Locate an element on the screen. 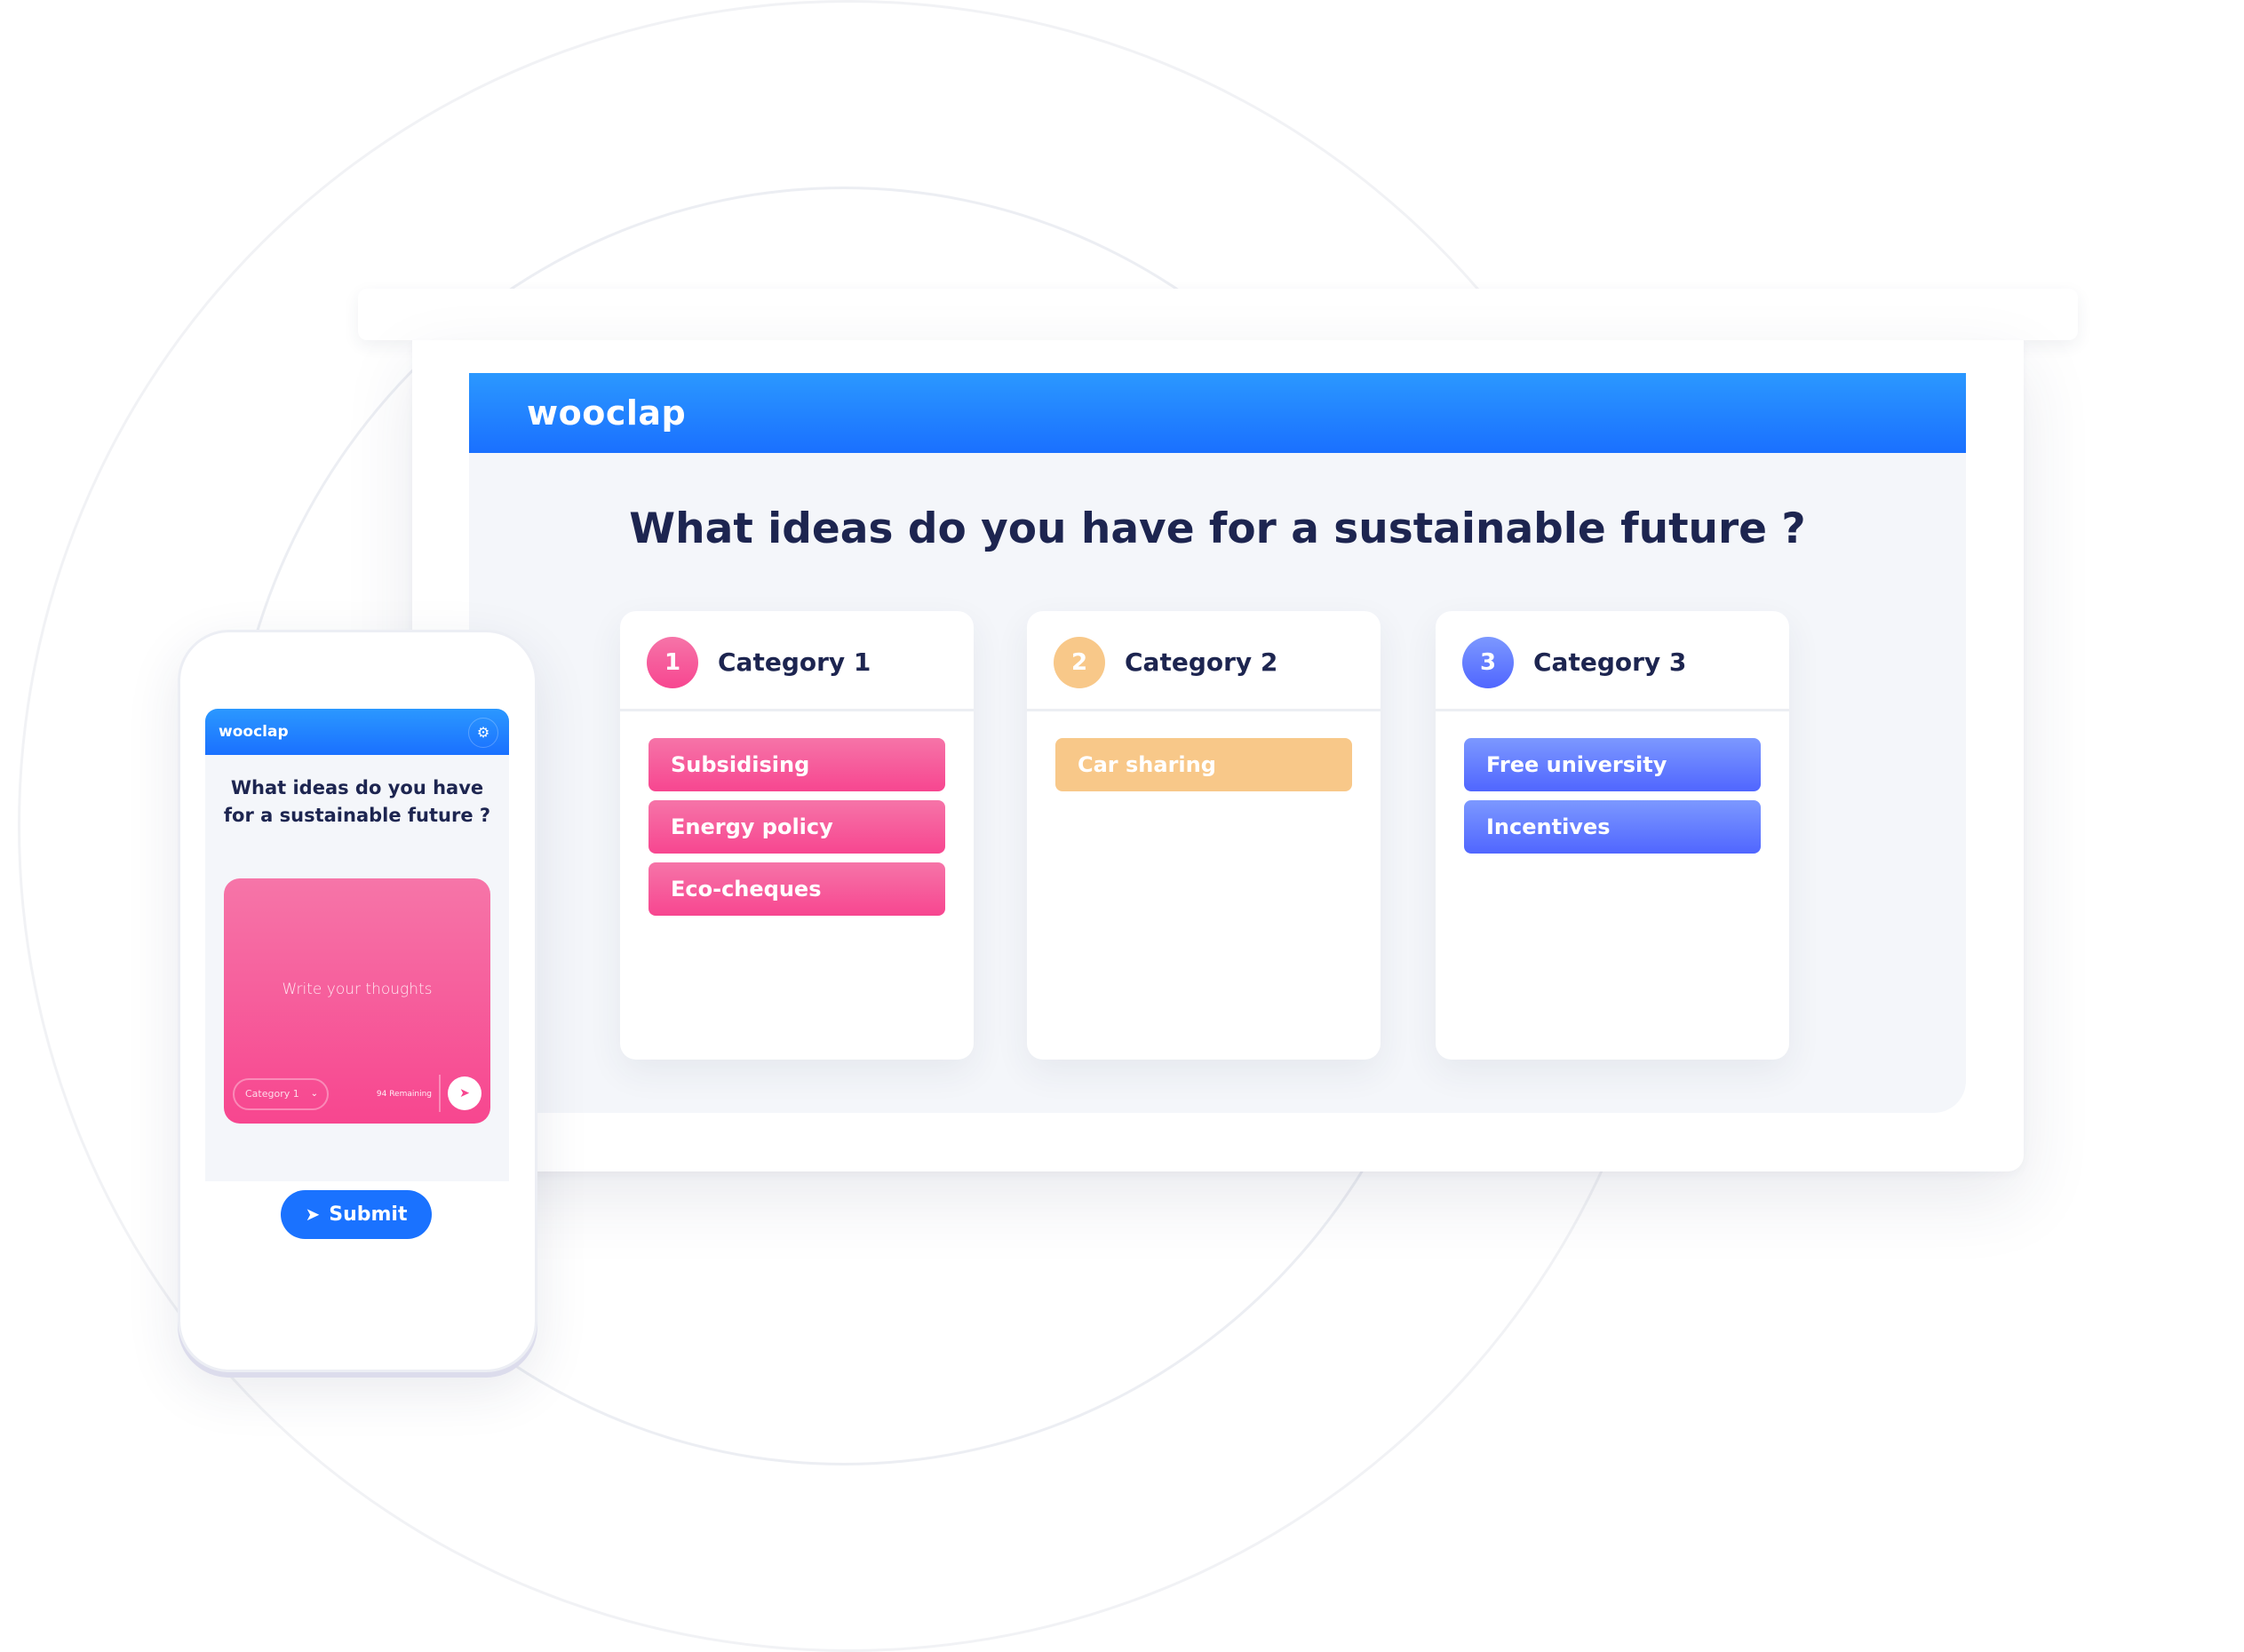 This screenshot has height=1652, width=2244. category-card-3: 3 Category 3 Free university Incentives is located at coordinates (1612, 835).